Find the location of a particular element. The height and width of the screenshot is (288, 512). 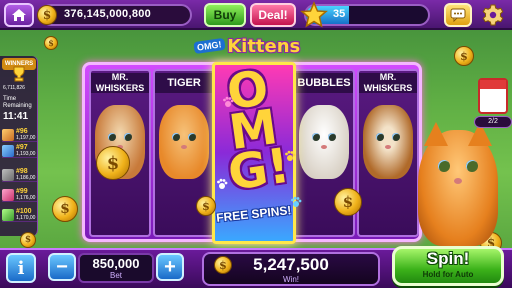

time-remaining-value: 11:41 is located at coordinates (16, 116).